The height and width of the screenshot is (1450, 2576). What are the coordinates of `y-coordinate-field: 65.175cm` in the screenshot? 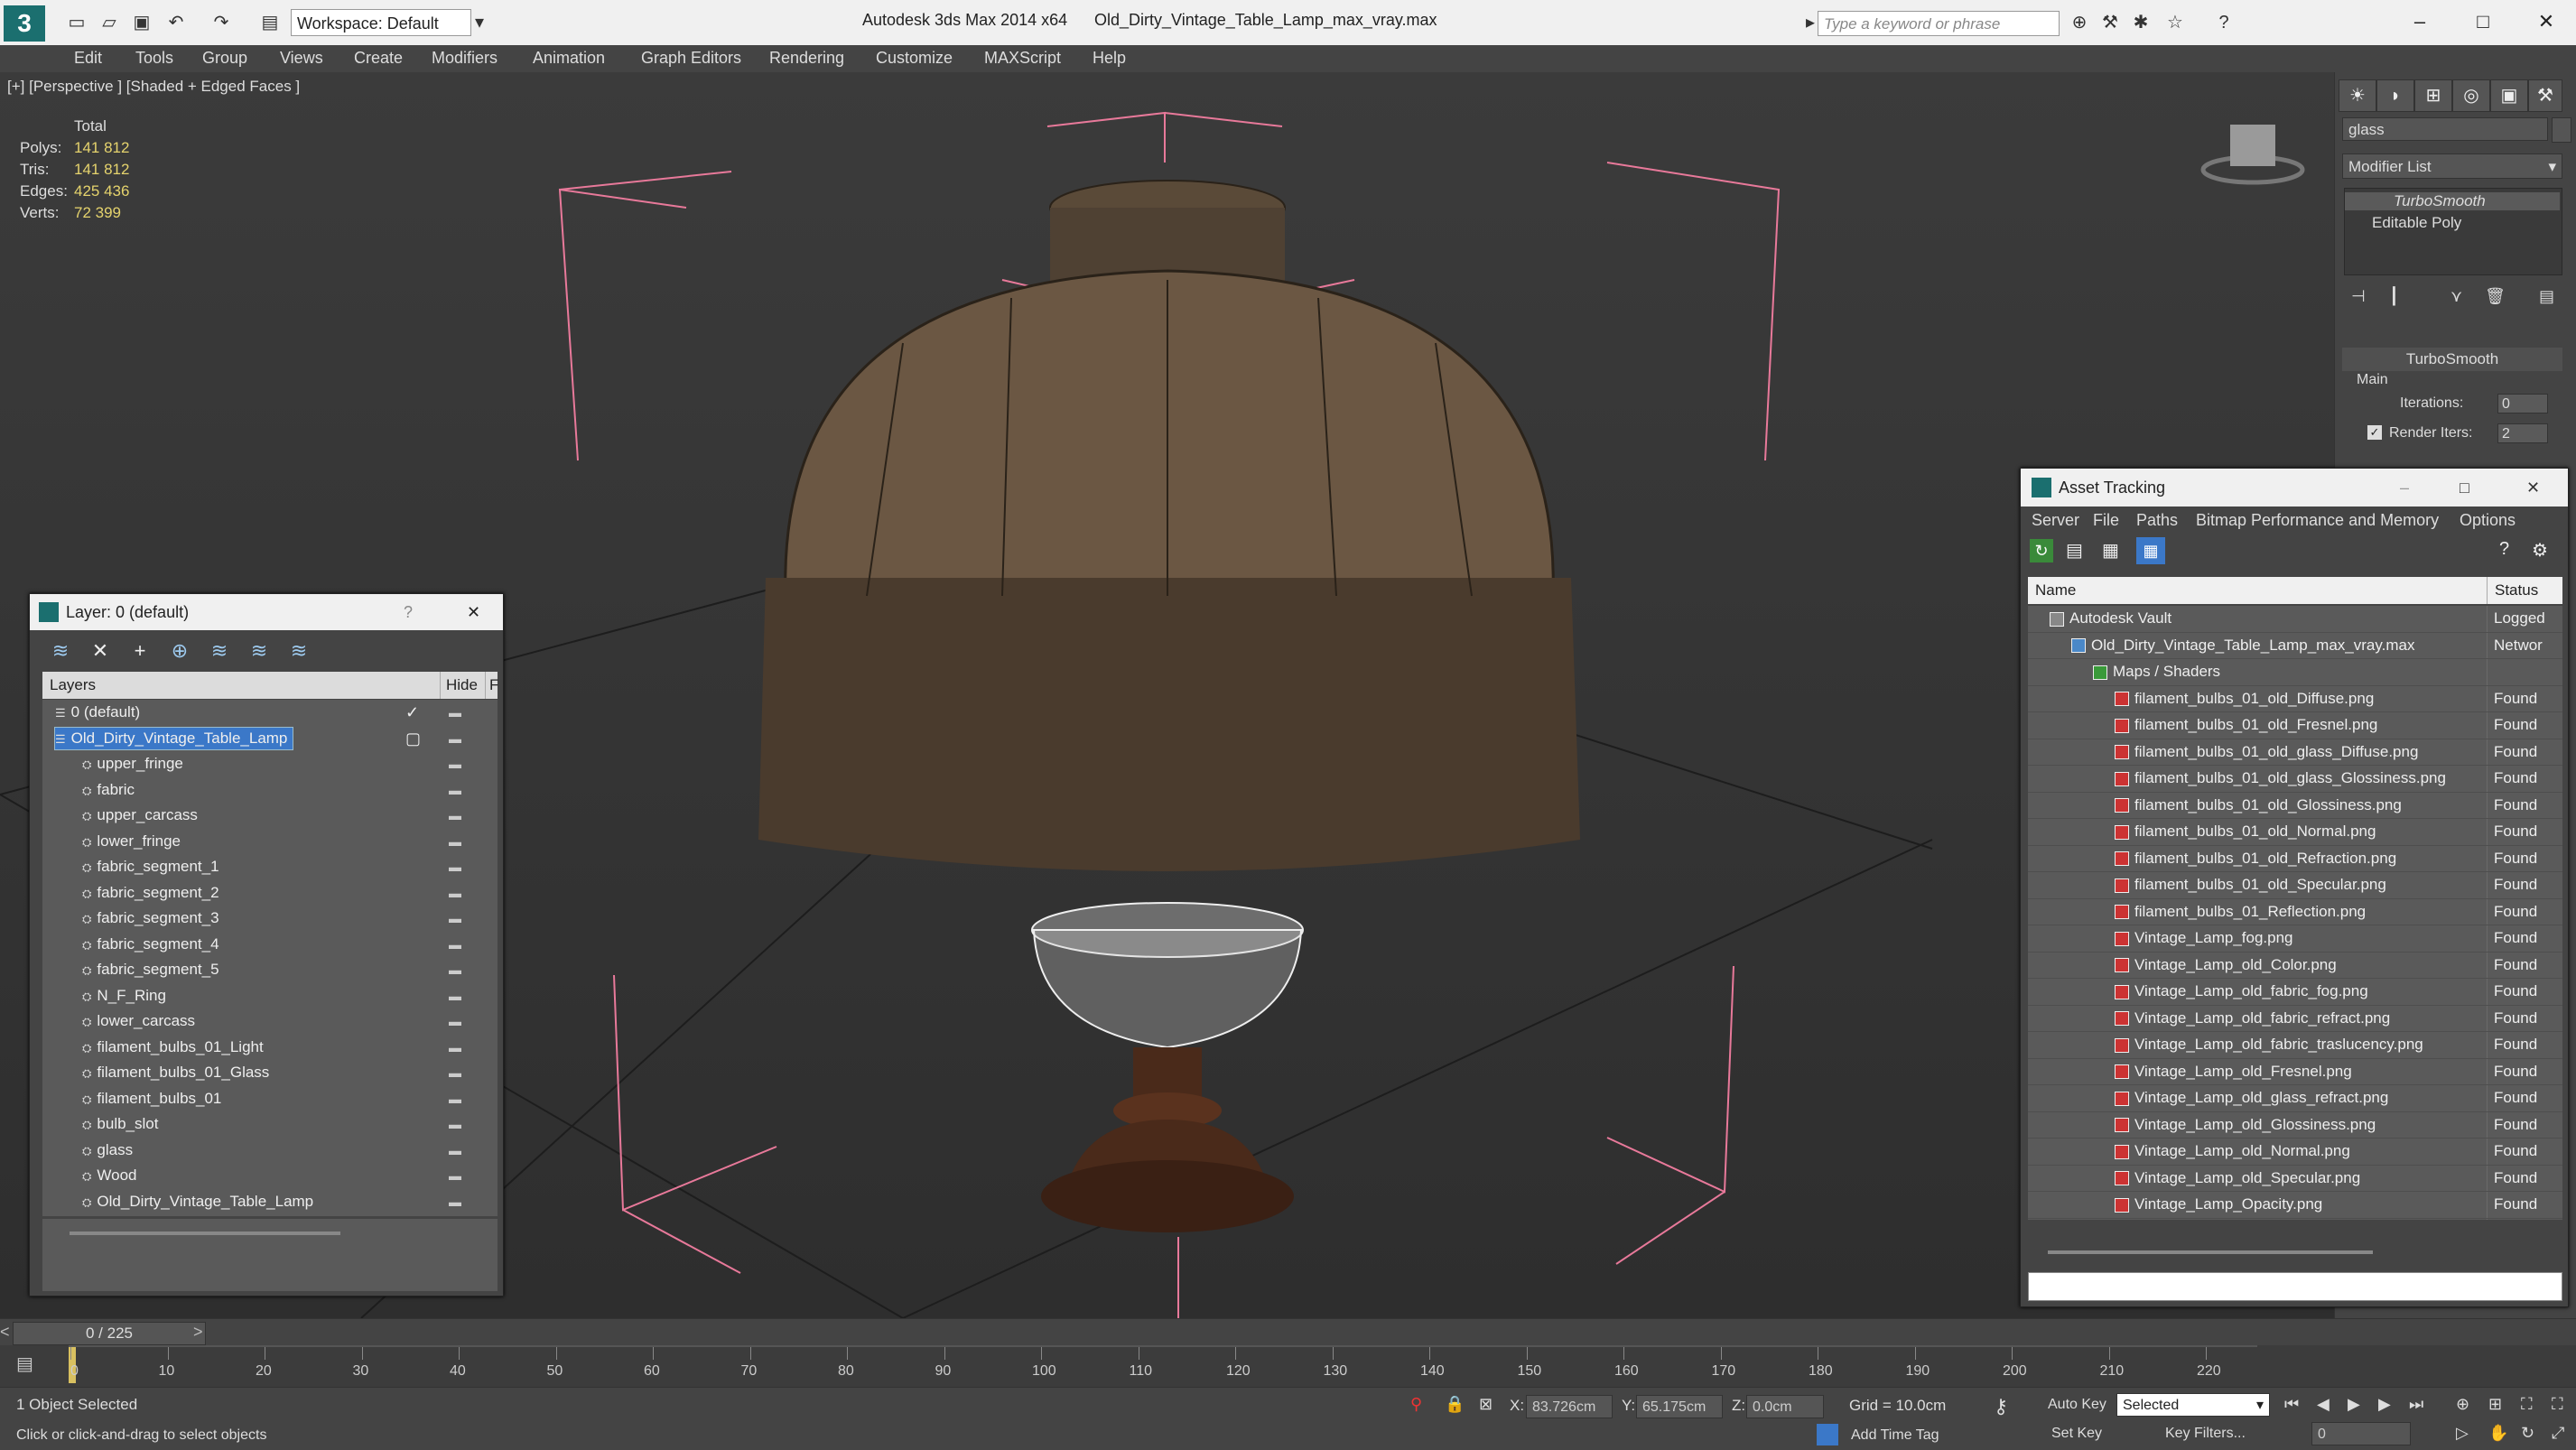 It's located at (1679, 1406).